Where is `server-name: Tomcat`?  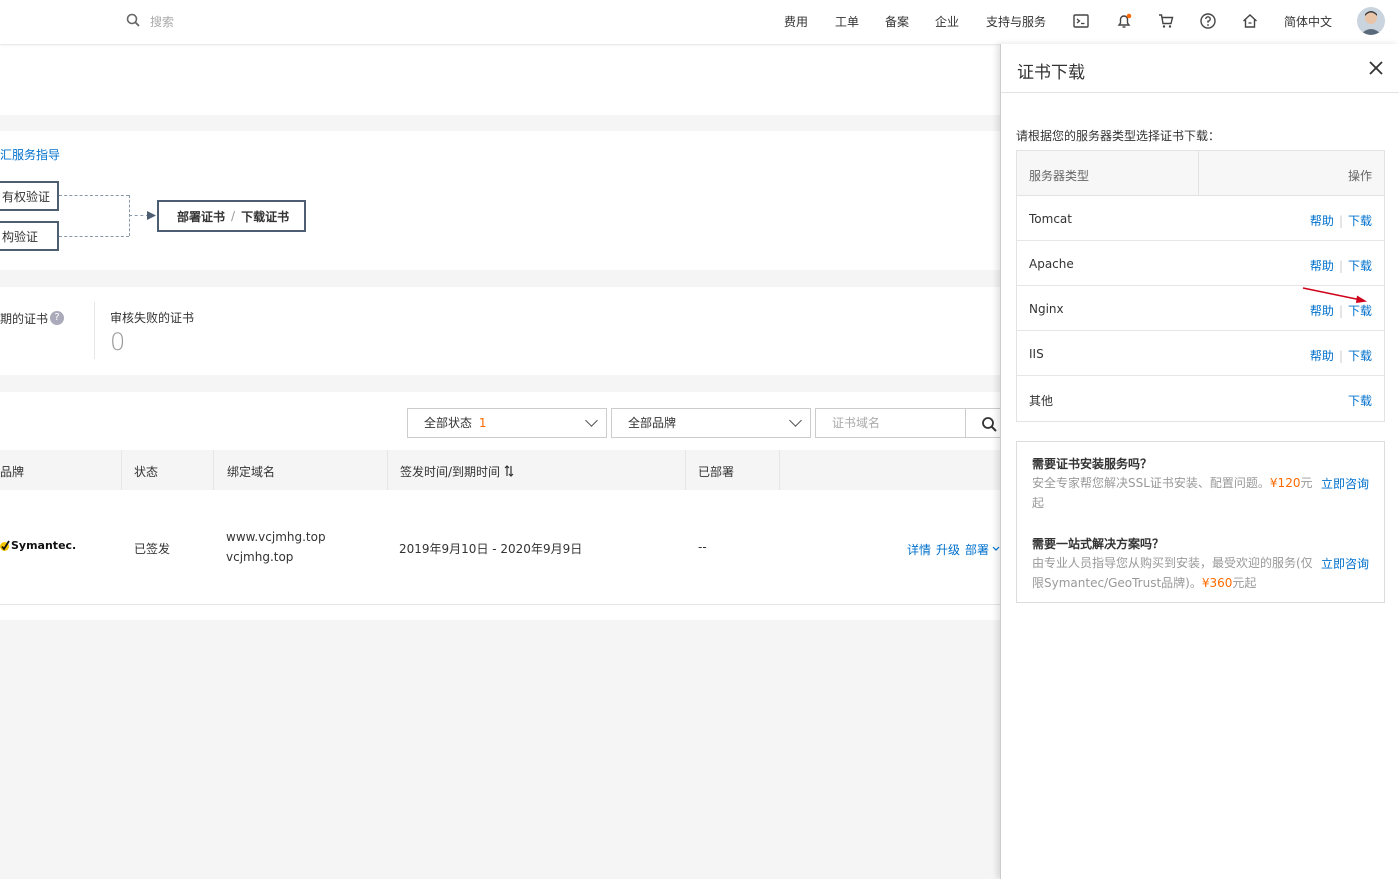 server-name: Tomcat is located at coordinates (1050, 219).